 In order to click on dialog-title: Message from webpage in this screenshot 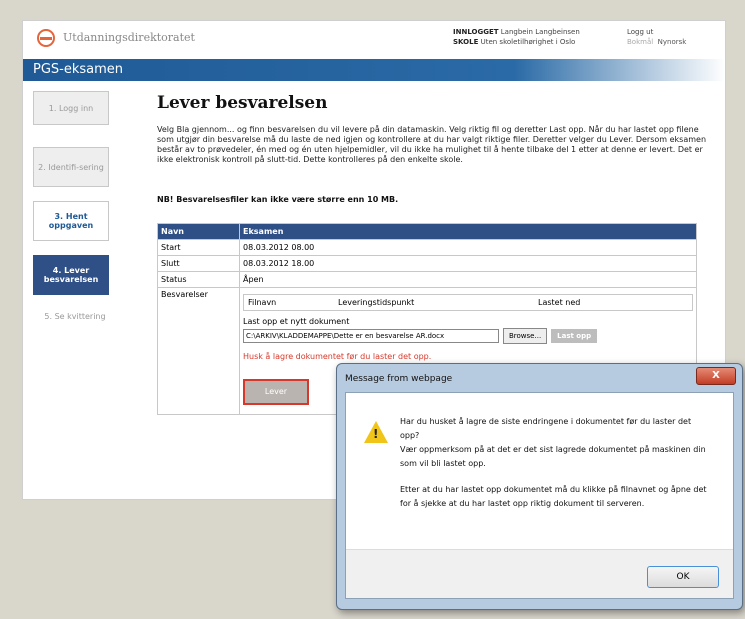, I will do `click(399, 379)`.